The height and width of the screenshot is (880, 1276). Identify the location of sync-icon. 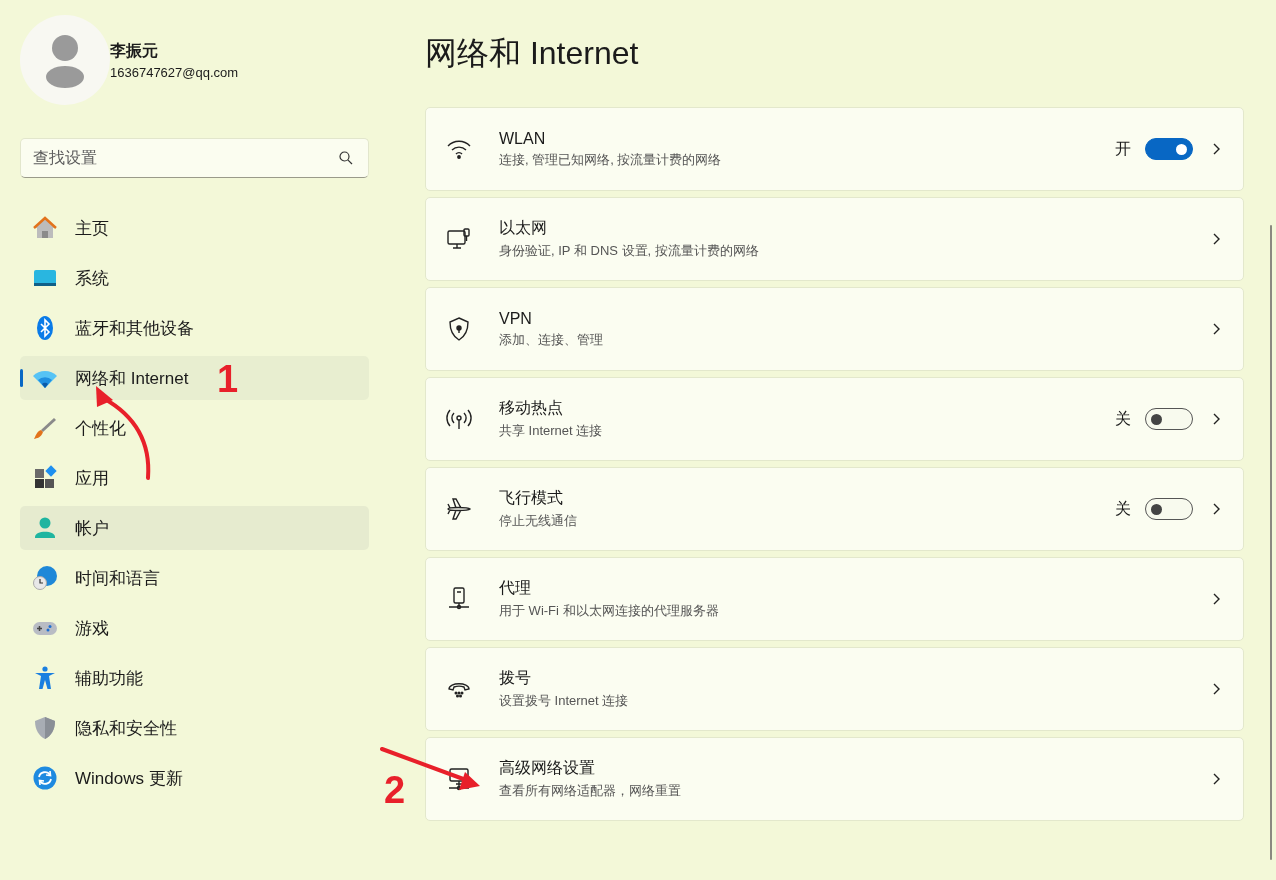
(45, 778).